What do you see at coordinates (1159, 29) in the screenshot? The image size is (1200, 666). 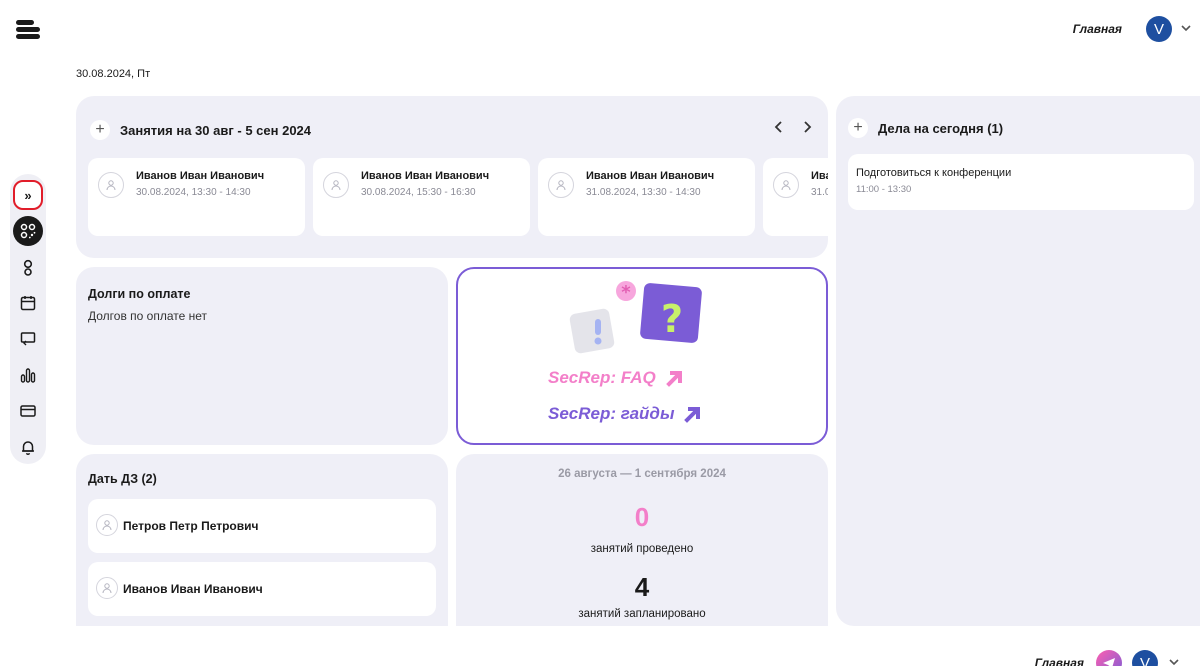 I see `user-avatar: V` at bounding box center [1159, 29].